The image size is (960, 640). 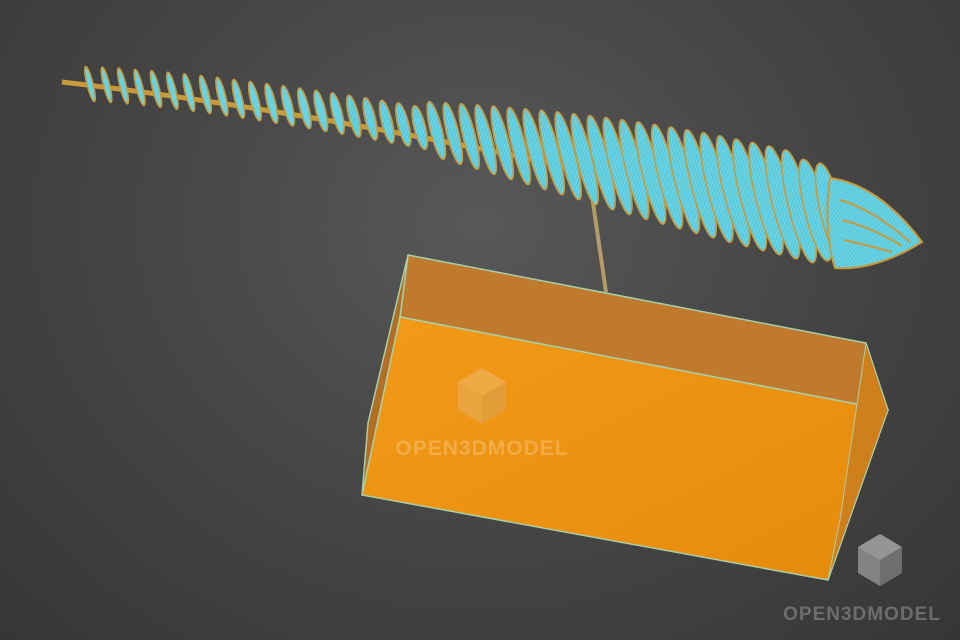 I want to click on support-rod, so click(x=599, y=244).